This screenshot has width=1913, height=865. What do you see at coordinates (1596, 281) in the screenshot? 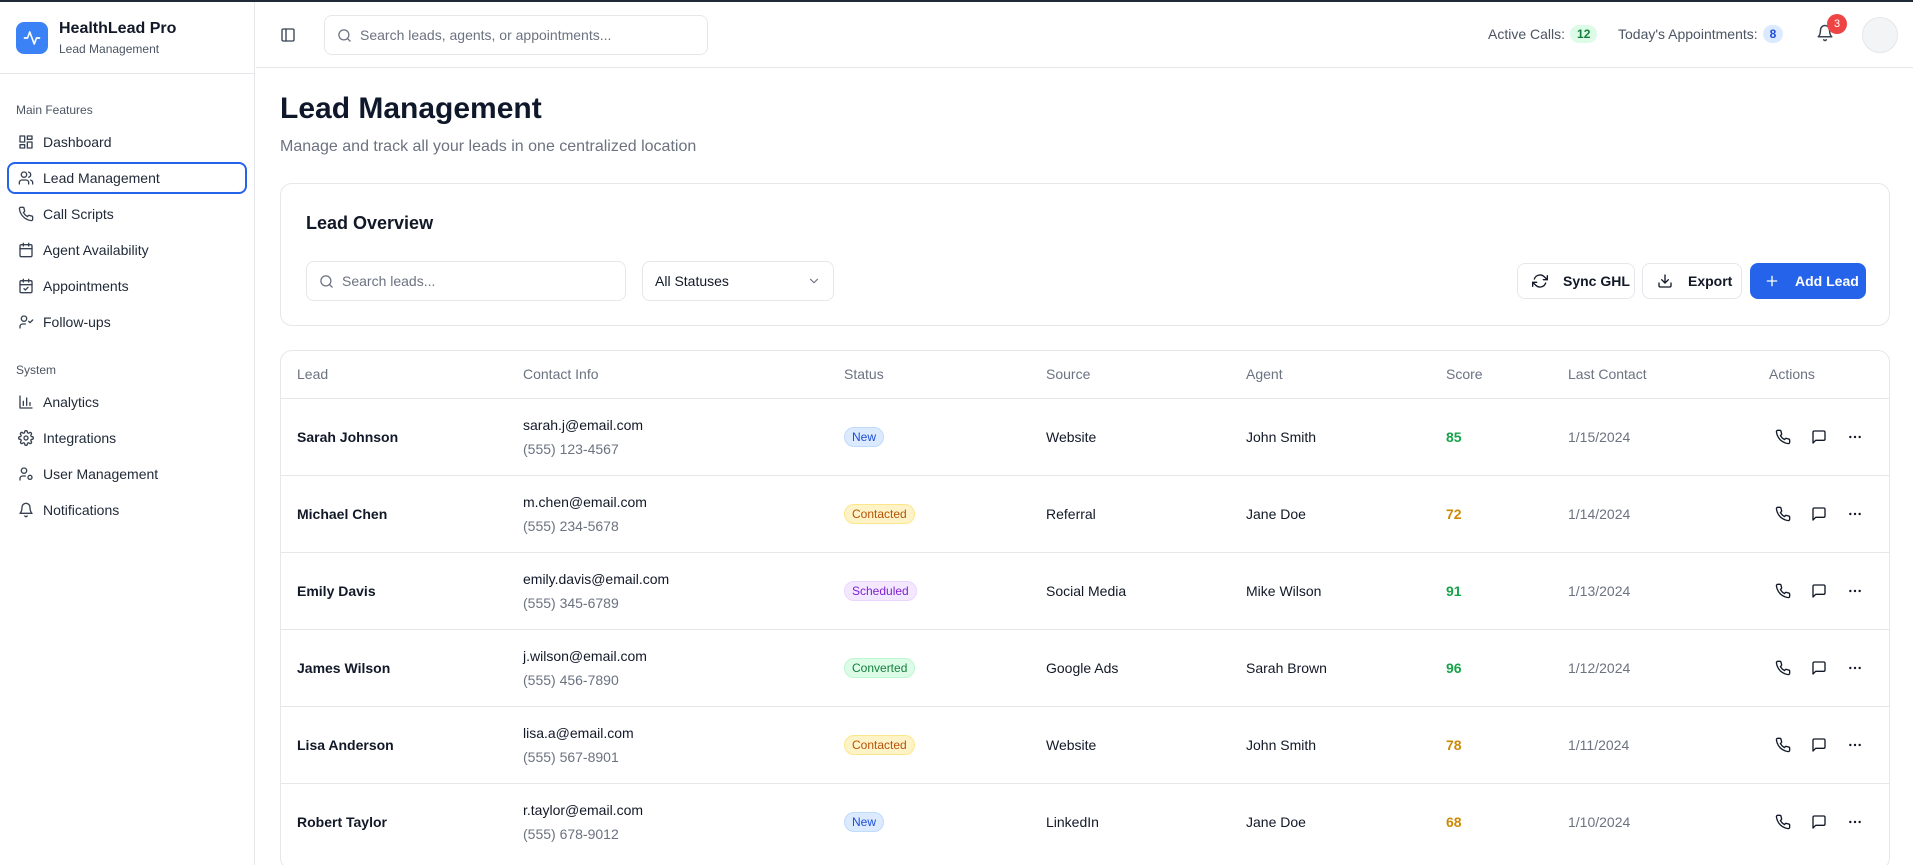
I see `sync-ghl-label: Sync GHL` at bounding box center [1596, 281].